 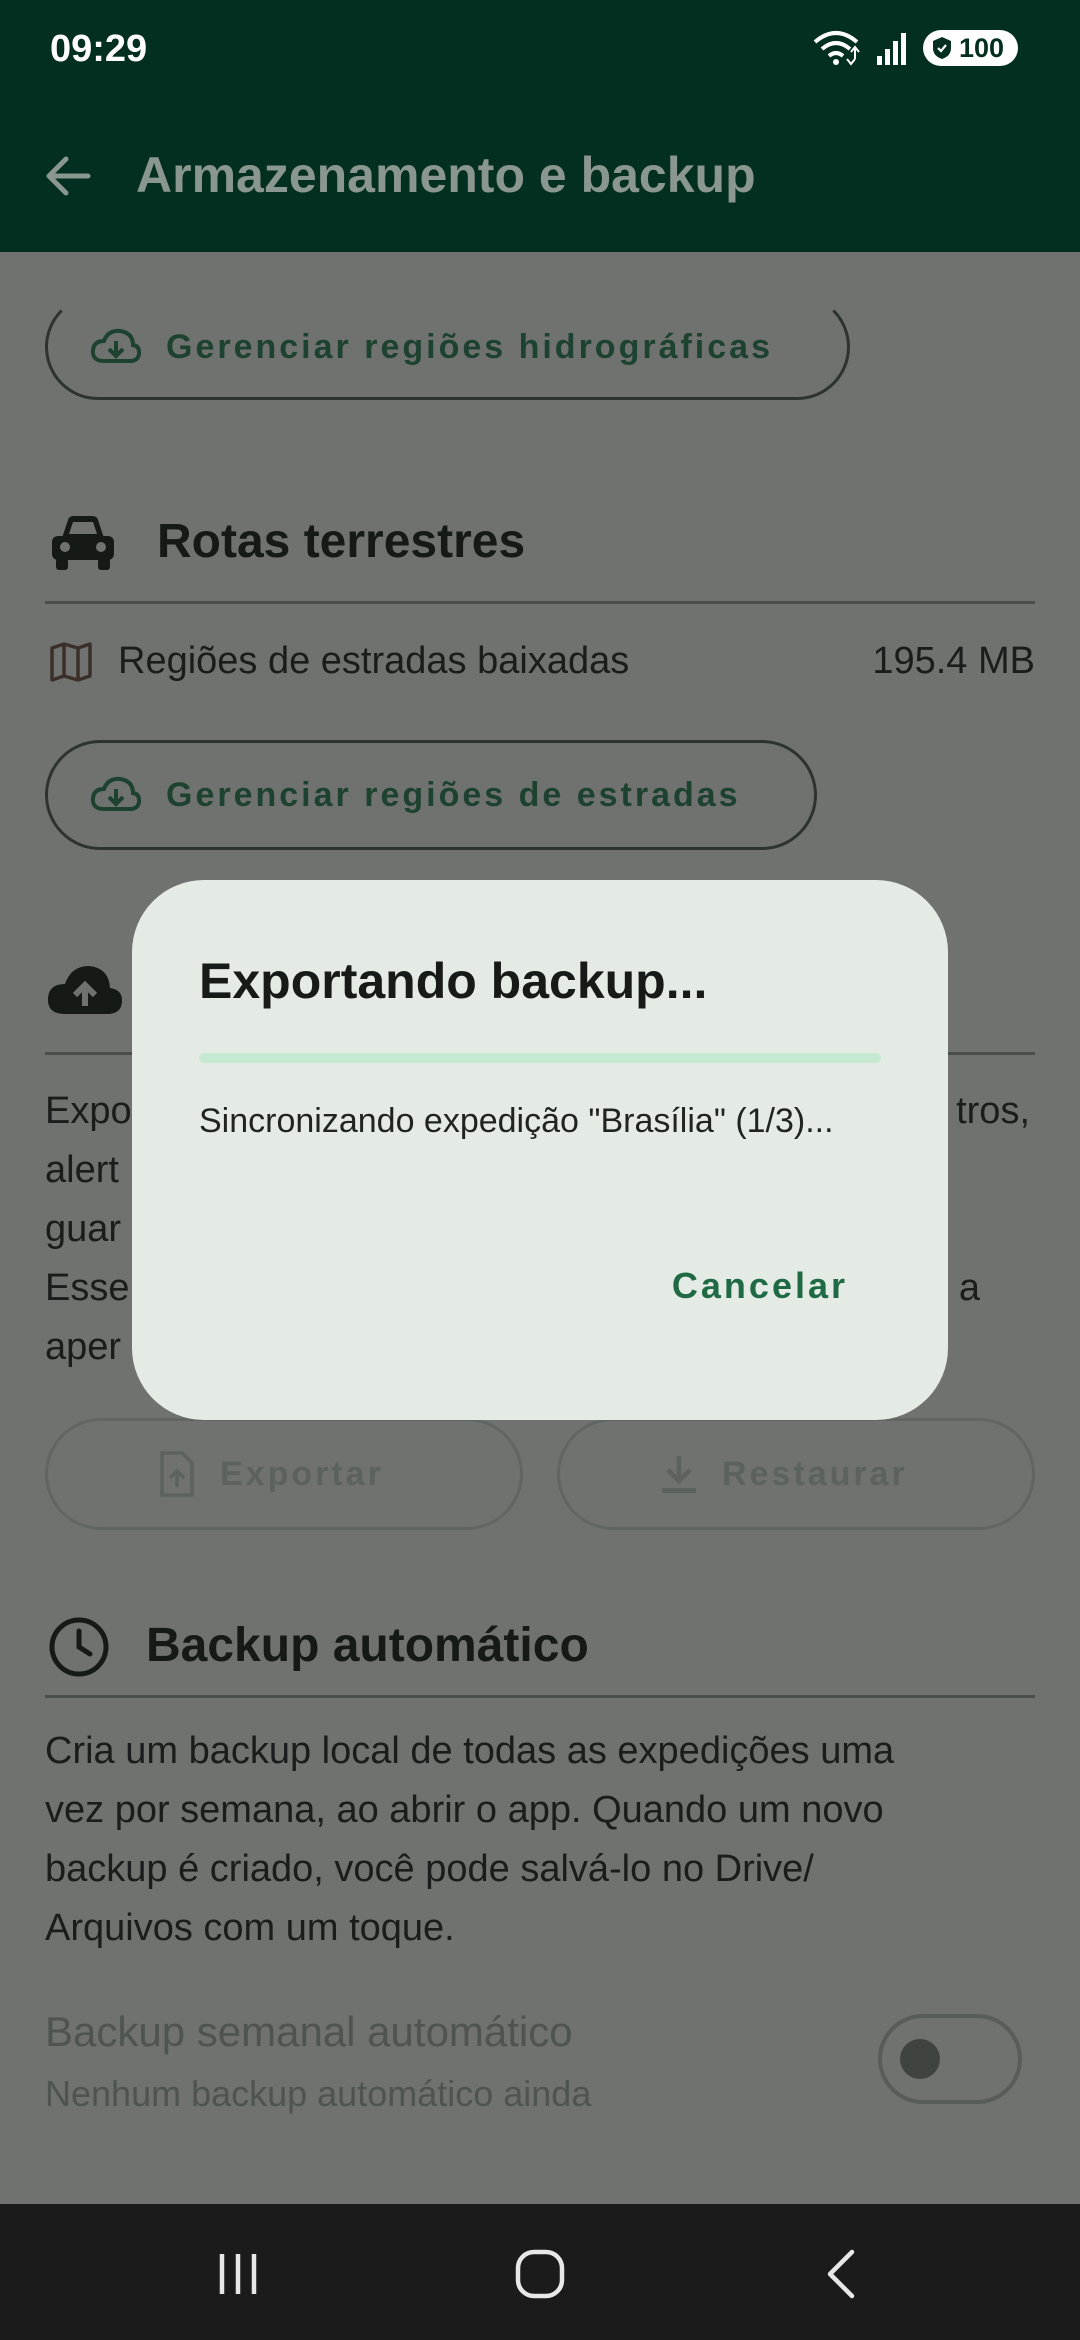 I want to click on export-progress-bar, so click(x=540, y=1058).